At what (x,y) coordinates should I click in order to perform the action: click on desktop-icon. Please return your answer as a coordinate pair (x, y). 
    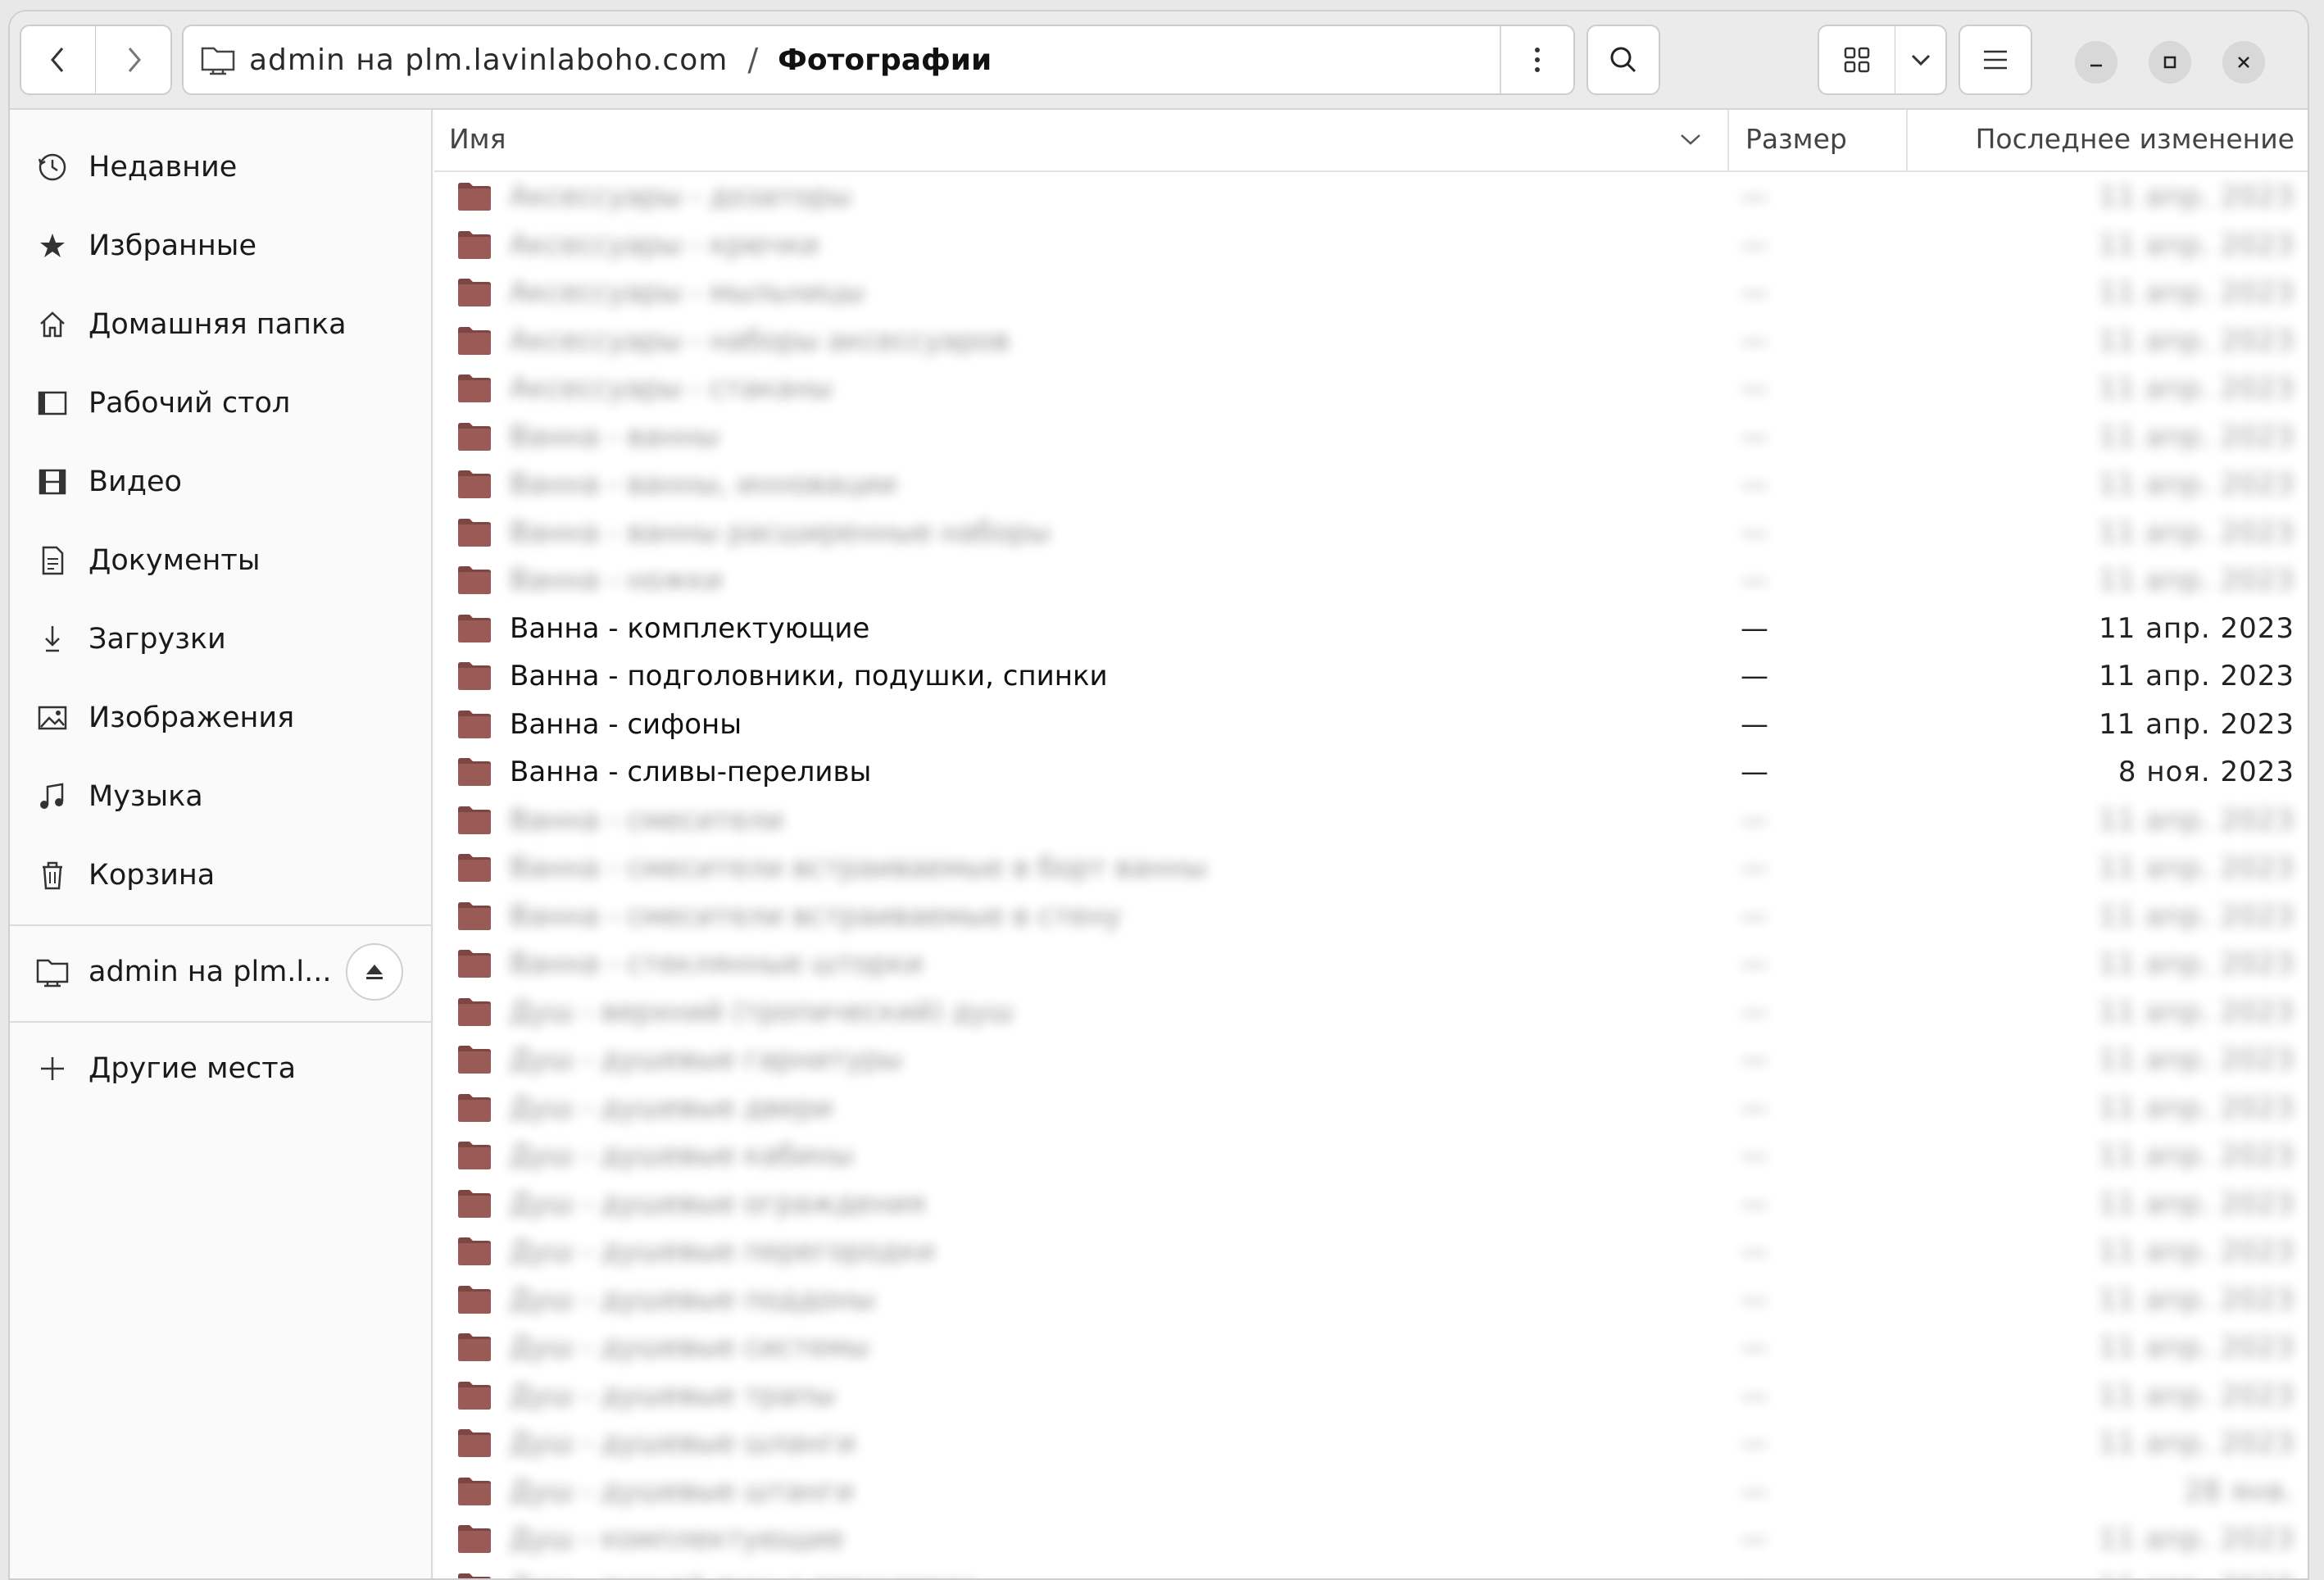
    Looking at the image, I should click on (52, 403).